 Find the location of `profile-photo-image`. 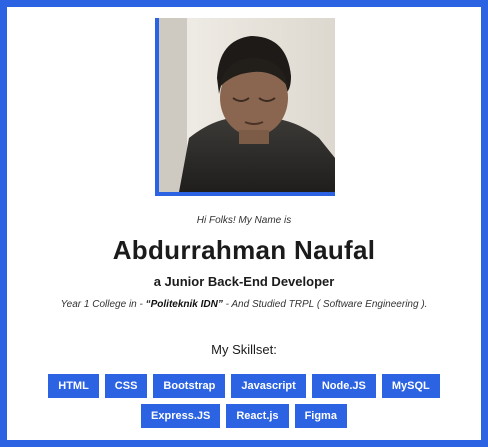

profile-photo-image is located at coordinates (247, 105).